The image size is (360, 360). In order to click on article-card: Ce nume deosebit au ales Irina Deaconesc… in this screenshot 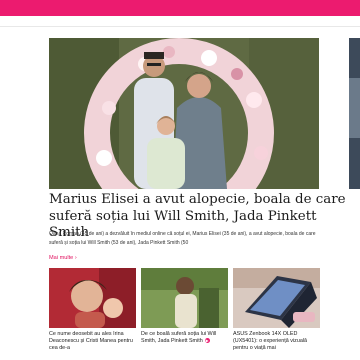, I will do `click(92, 310)`.